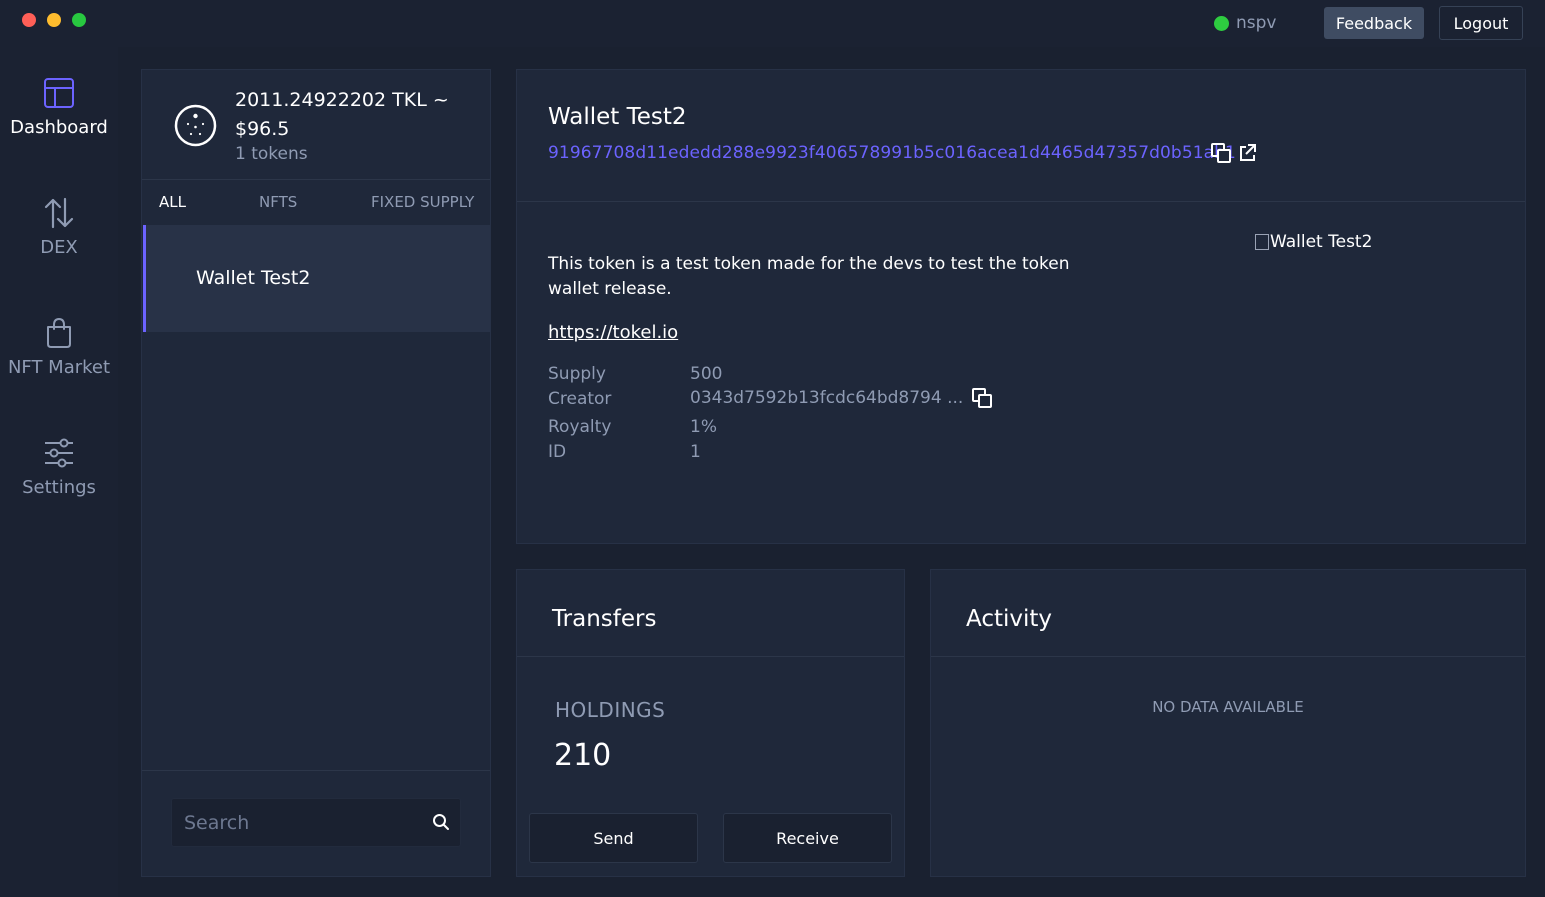 Image resolution: width=1545 pixels, height=897 pixels. I want to click on nav-label-nft-market: NFT Market, so click(59, 367).